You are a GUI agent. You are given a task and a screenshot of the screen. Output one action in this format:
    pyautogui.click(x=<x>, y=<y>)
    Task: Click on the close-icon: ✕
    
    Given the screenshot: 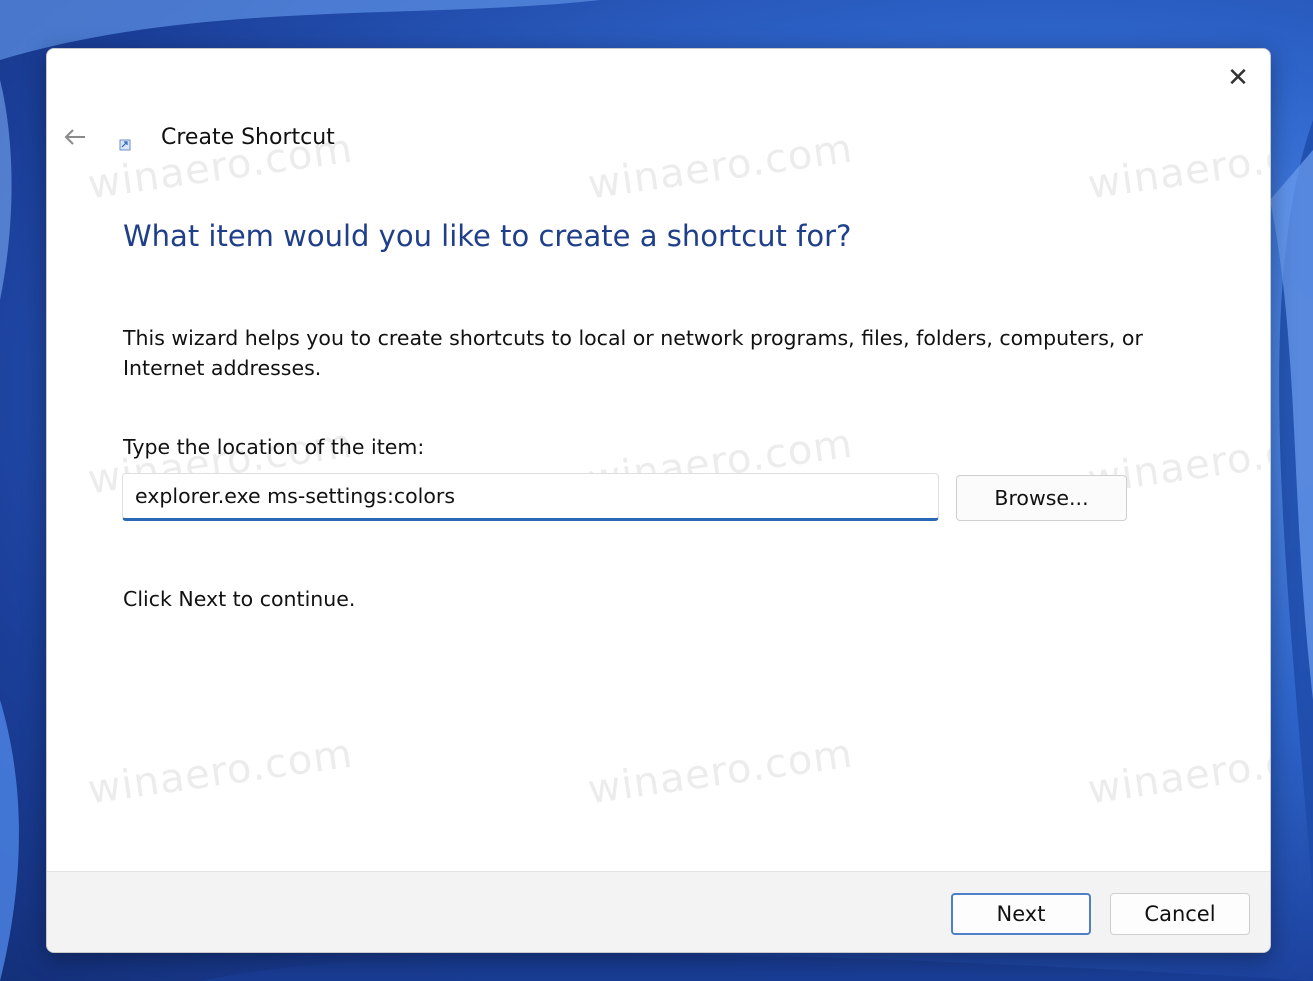 What is the action you would take?
    pyautogui.click(x=1238, y=76)
    